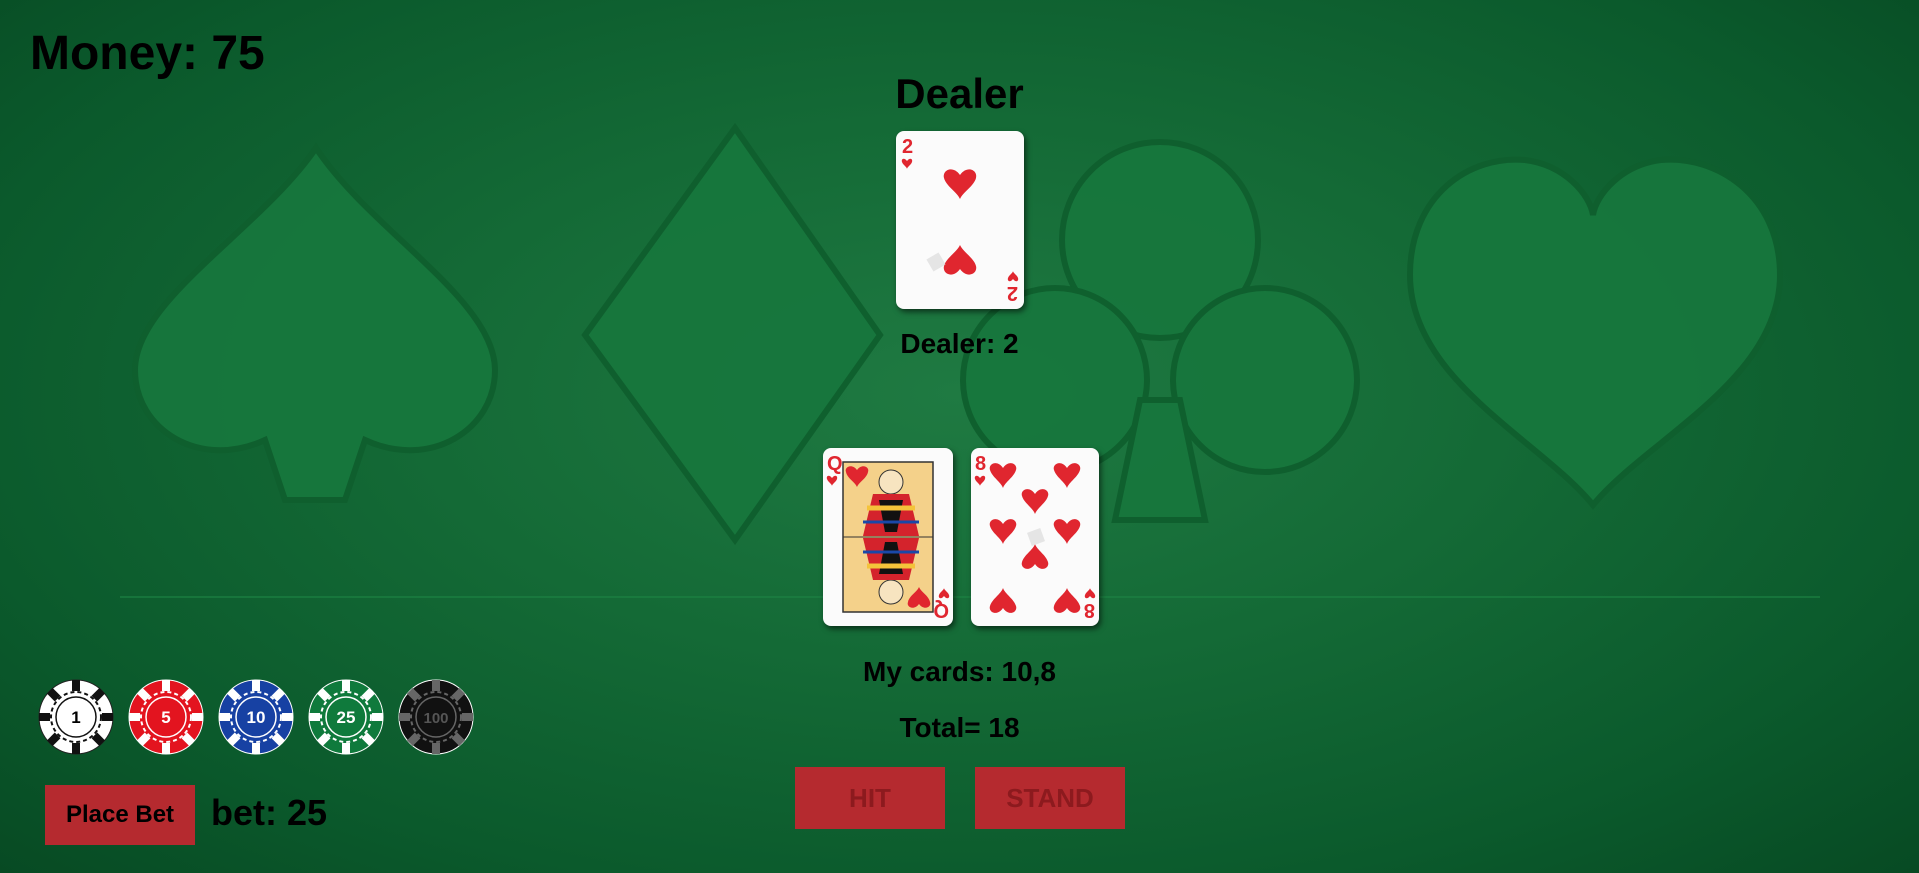  What do you see at coordinates (315, 322) in the screenshot?
I see `spade-icon` at bounding box center [315, 322].